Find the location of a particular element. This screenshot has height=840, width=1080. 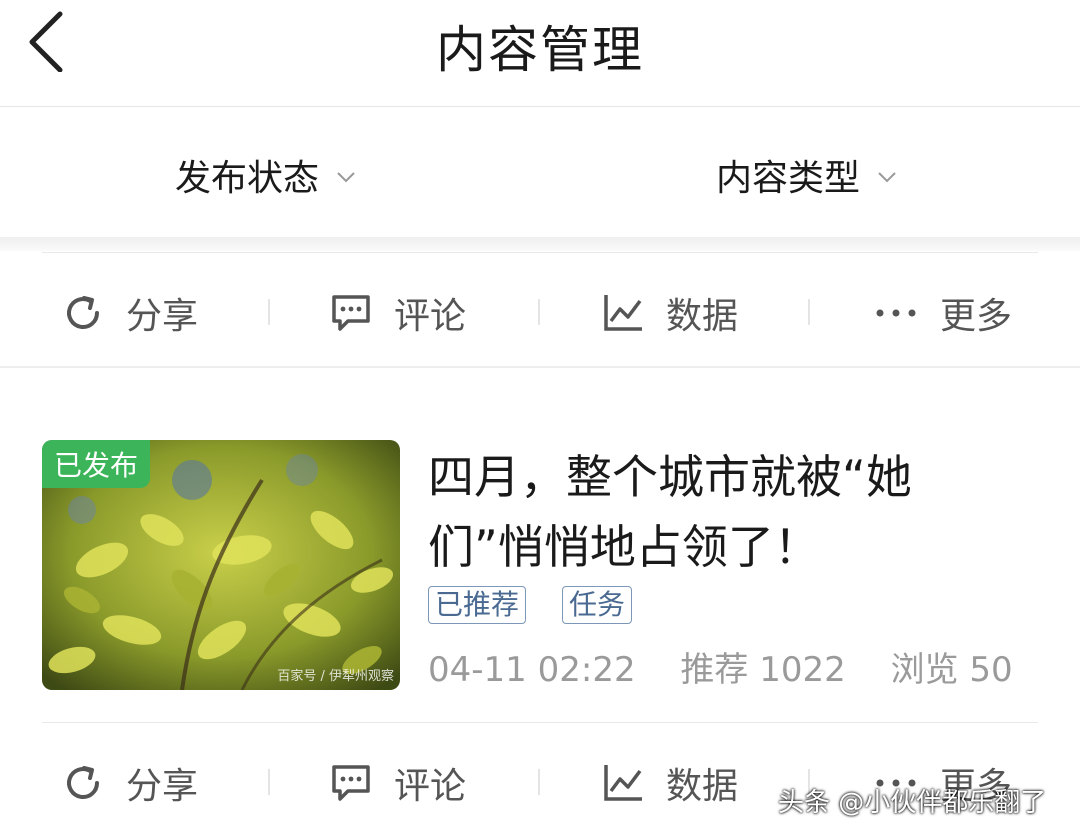

filter-label: 内容类型 is located at coordinates (788, 178).